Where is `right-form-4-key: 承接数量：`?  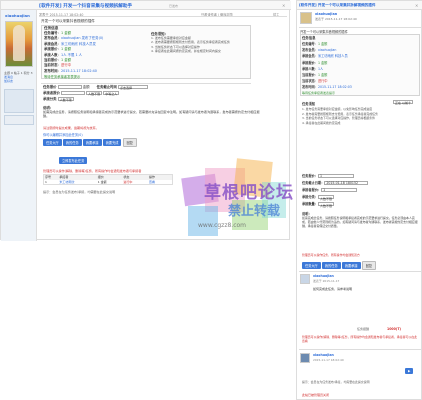
right-form-4-key: 承接数量： is located at coordinates (310, 204).